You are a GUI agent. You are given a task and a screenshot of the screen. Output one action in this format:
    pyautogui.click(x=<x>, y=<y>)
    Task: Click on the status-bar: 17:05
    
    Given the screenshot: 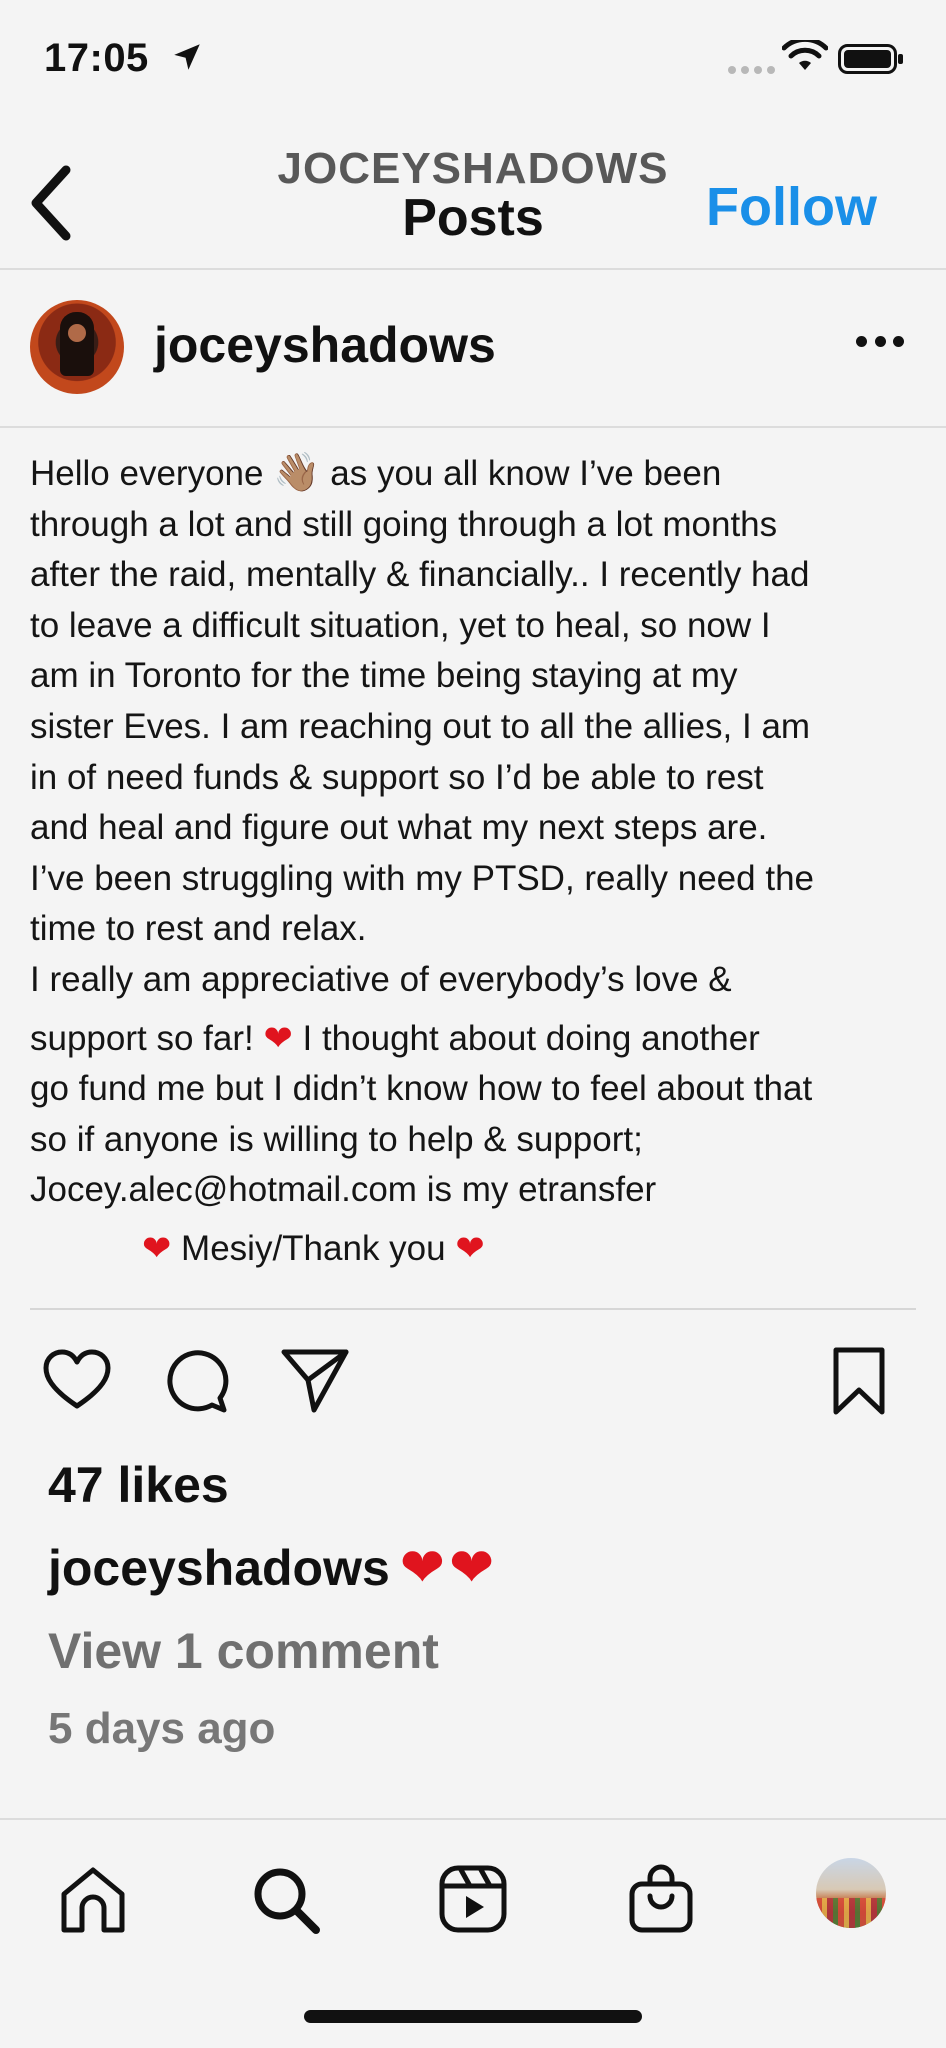 What is the action you would take?
    pyautogui.click(x=473, y=60)
    